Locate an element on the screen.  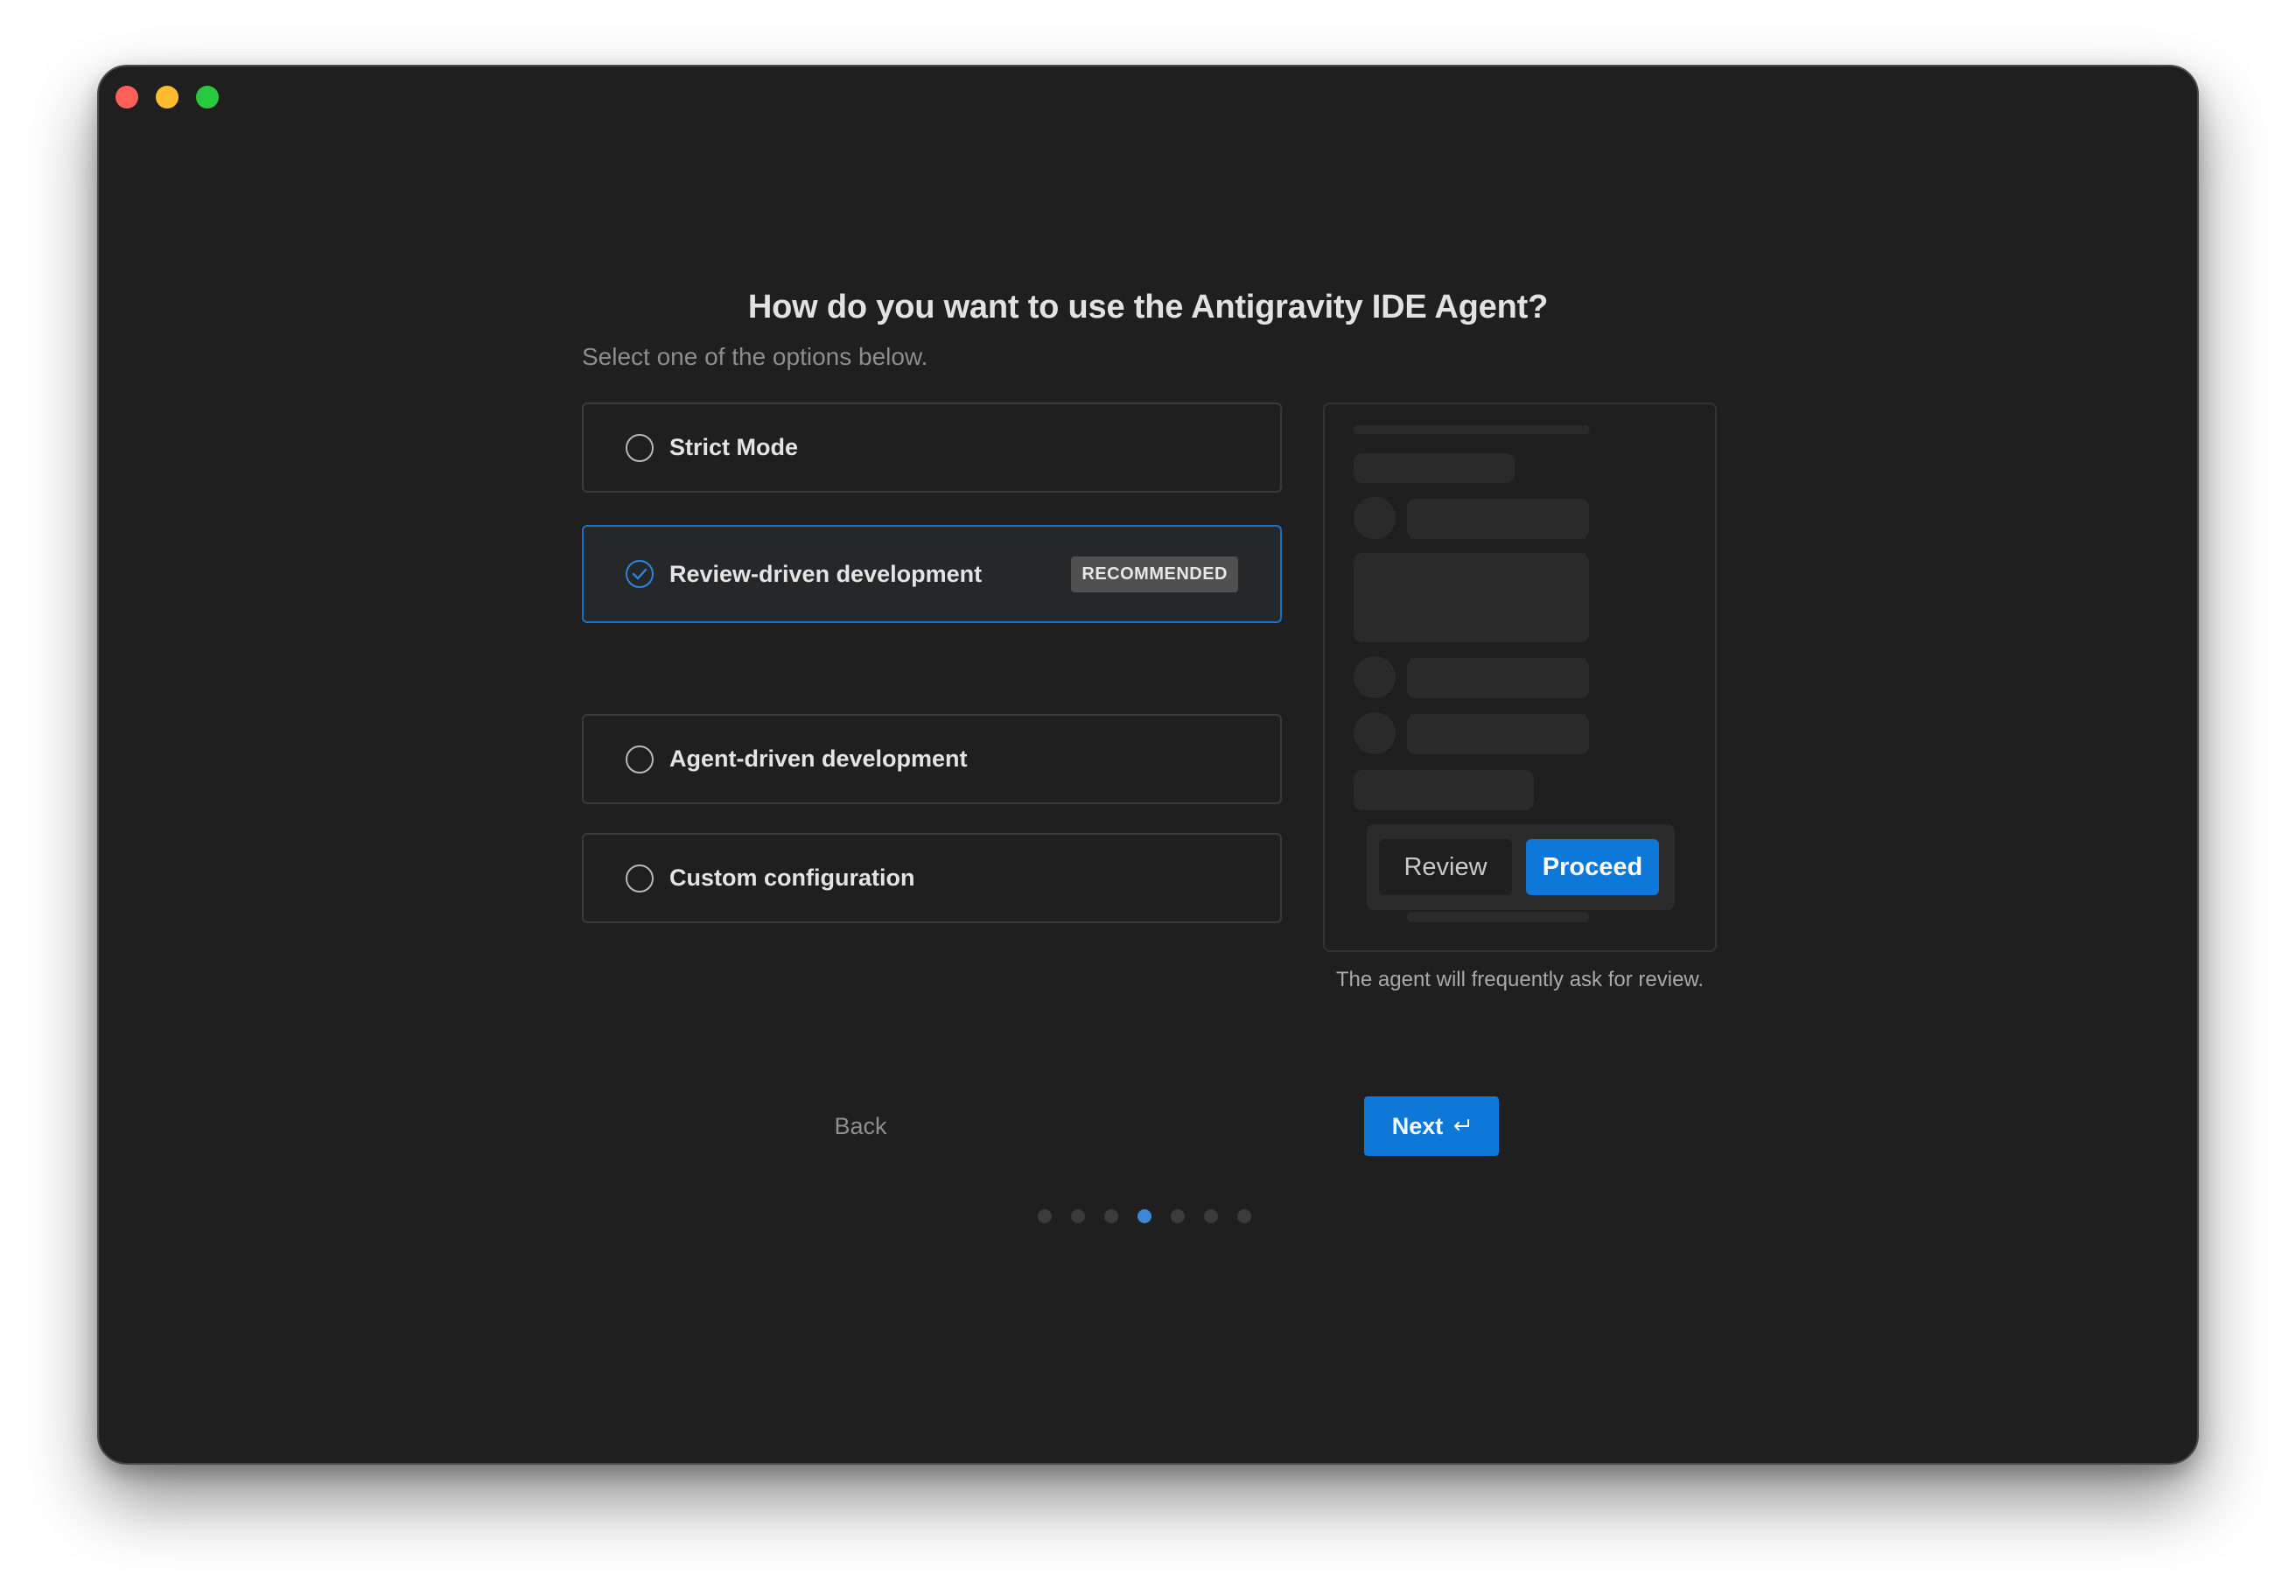
step-dot-active is located at coordinates (1145, 1216).